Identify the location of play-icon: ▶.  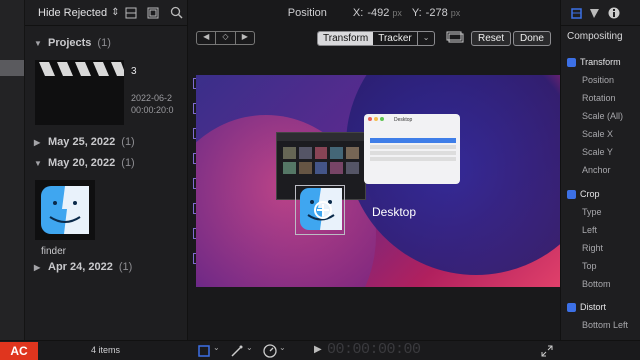
(318, 349).